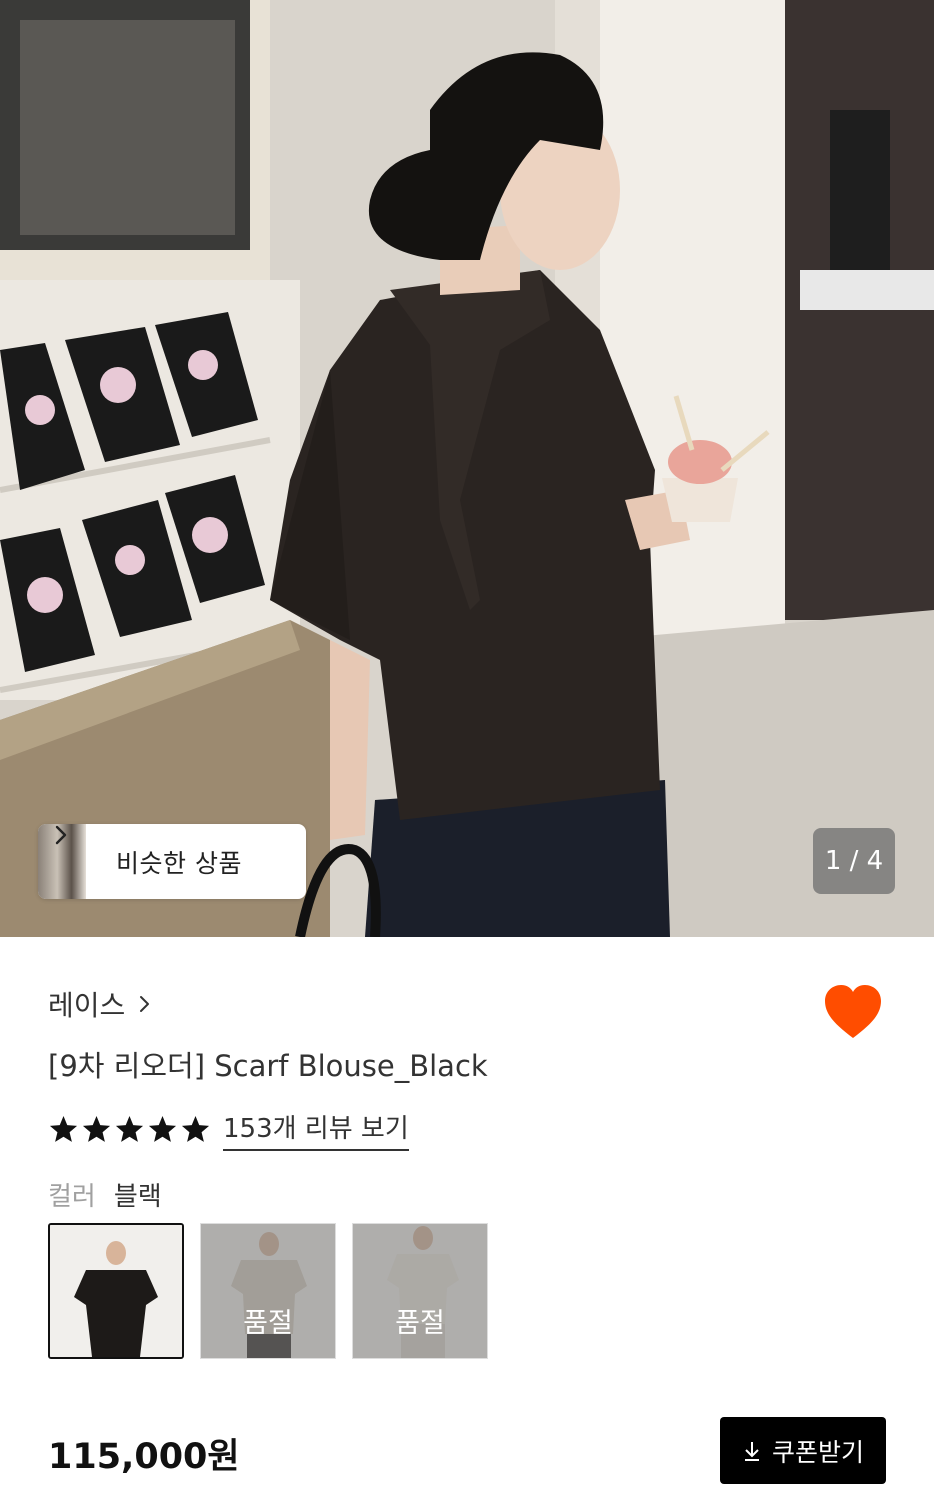 This screenshot has width=934, height=1500. Describe the element at coordinates (87, 1005) in the screenshot. I see `brand-name: 레이스` at that location.